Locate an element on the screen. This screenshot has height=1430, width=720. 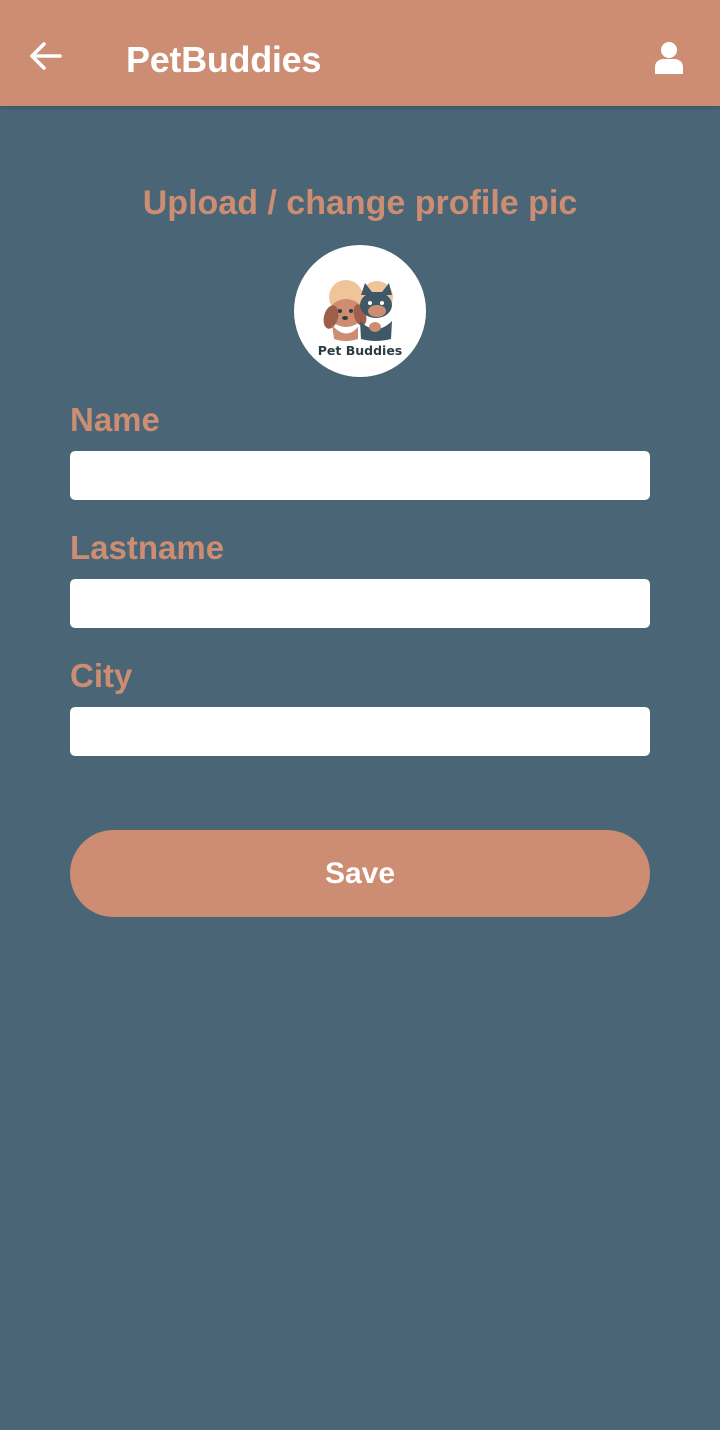
pet-buddies-logo: Pet Buddies is located at coordinates (360, 319).